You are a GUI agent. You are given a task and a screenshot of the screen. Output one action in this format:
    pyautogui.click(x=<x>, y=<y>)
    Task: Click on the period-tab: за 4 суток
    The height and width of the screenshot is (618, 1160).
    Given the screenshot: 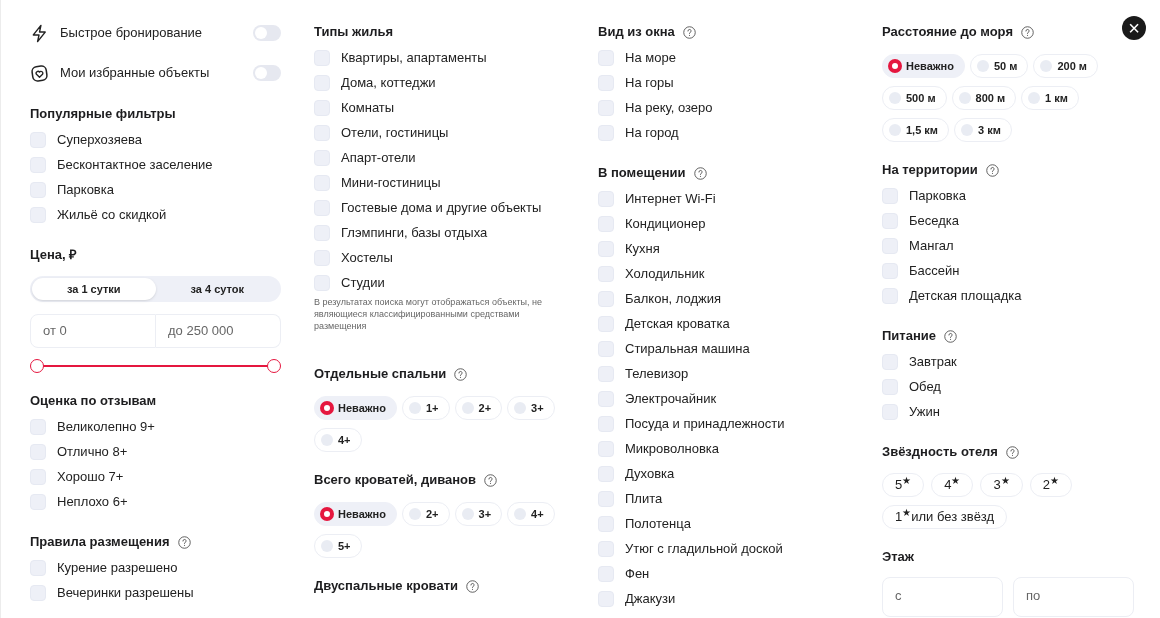 What is the action you would take?
    pyautogui.click(x=217, y=289)
    